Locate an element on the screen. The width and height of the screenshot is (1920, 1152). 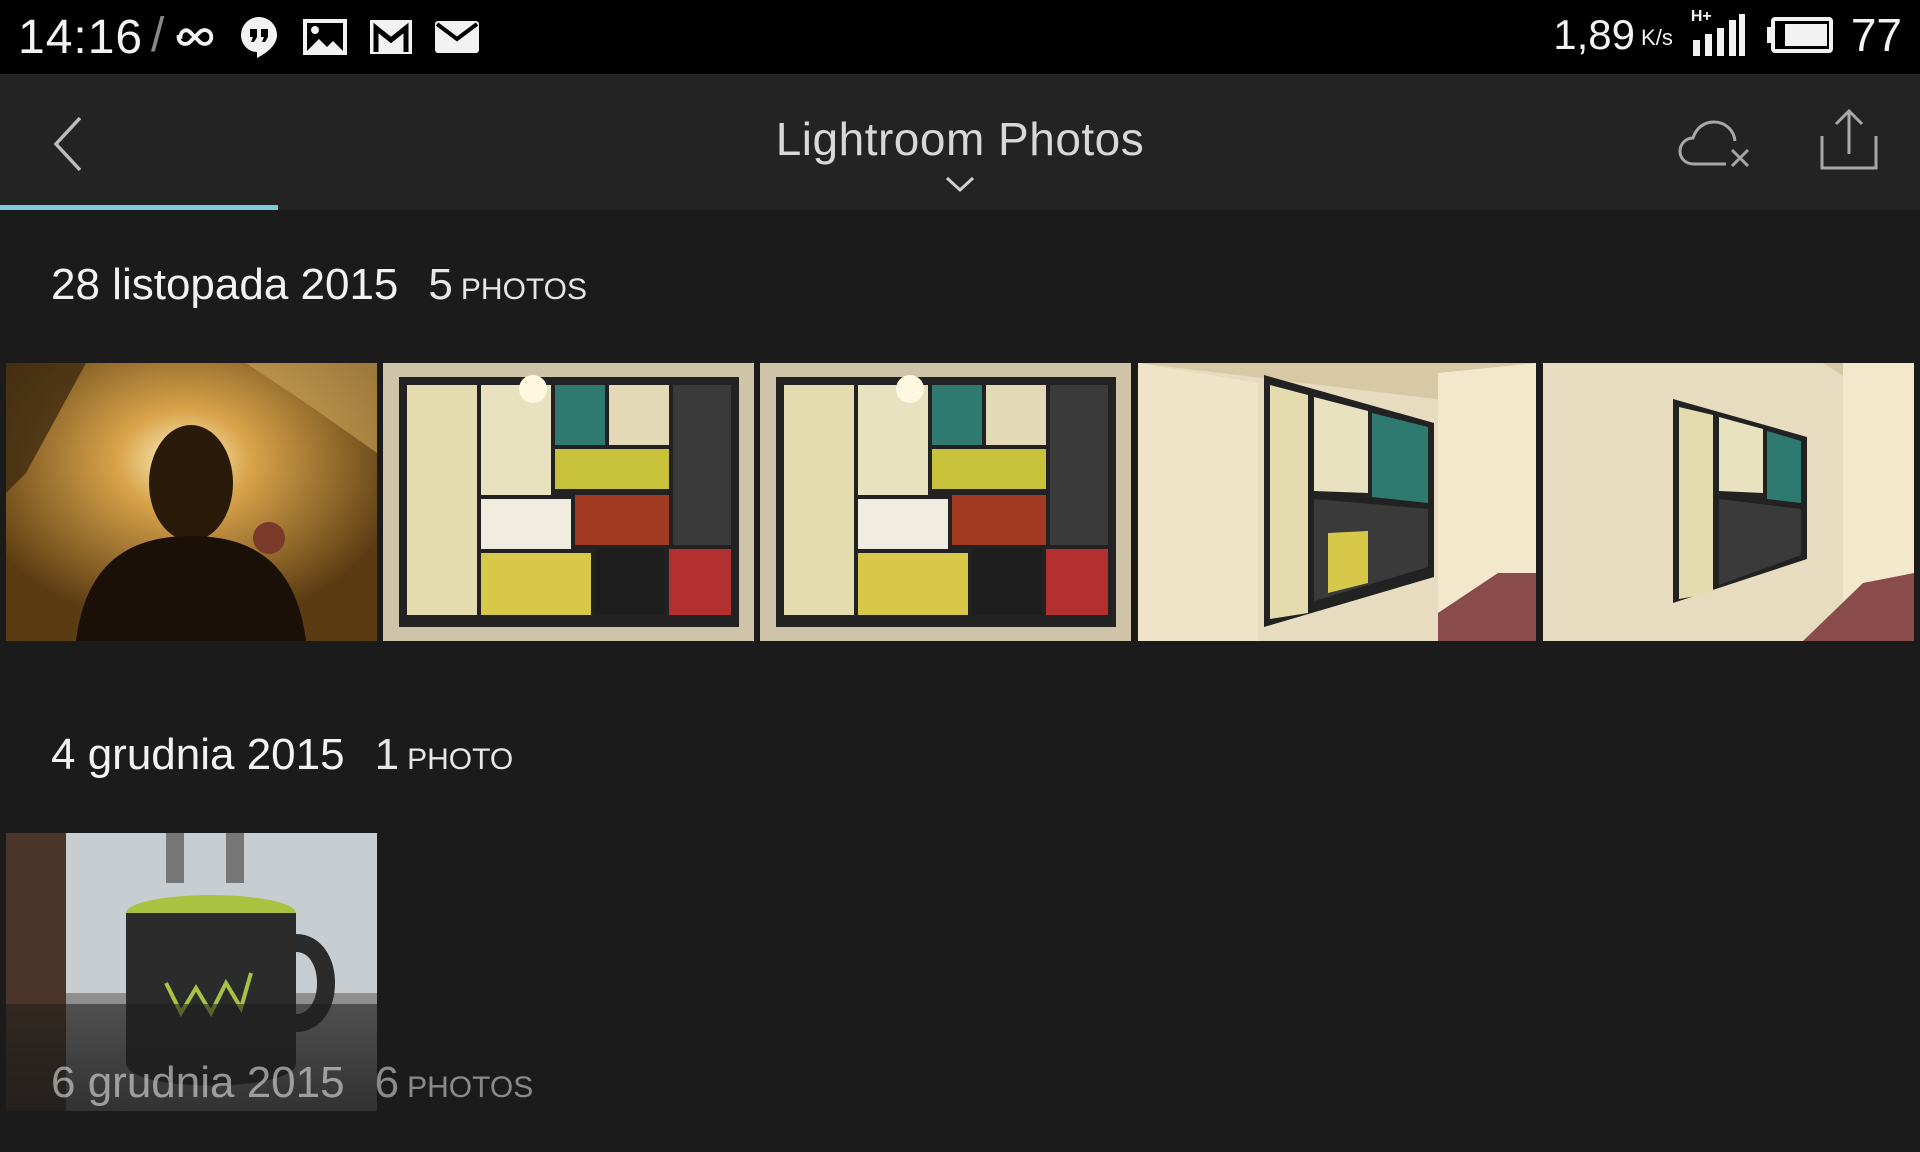
net-speed: 1,89 K/s is located at coordinates (1613, 34).